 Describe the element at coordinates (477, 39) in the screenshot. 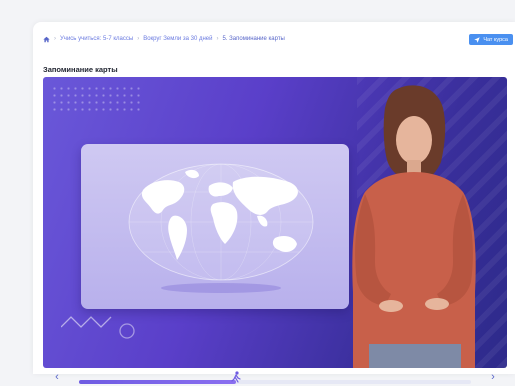

I see `send-icon` at that location.